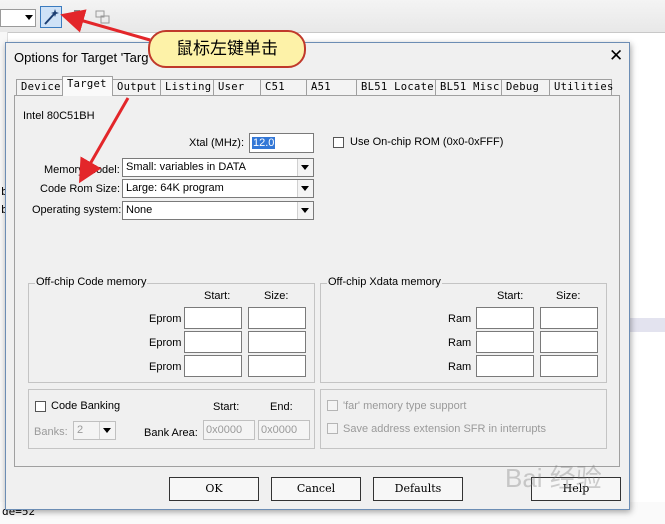 This screenshot has width=665, height=524. I want to click on watermark: Bai 经验, so click(553, 478).